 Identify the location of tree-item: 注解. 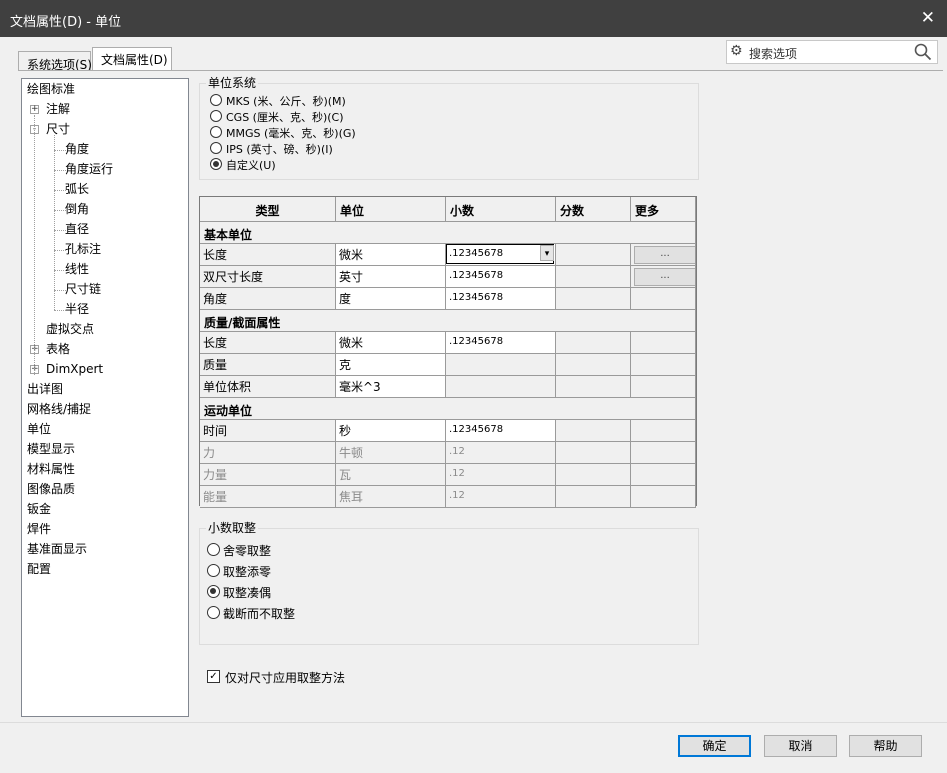
(58, 109).